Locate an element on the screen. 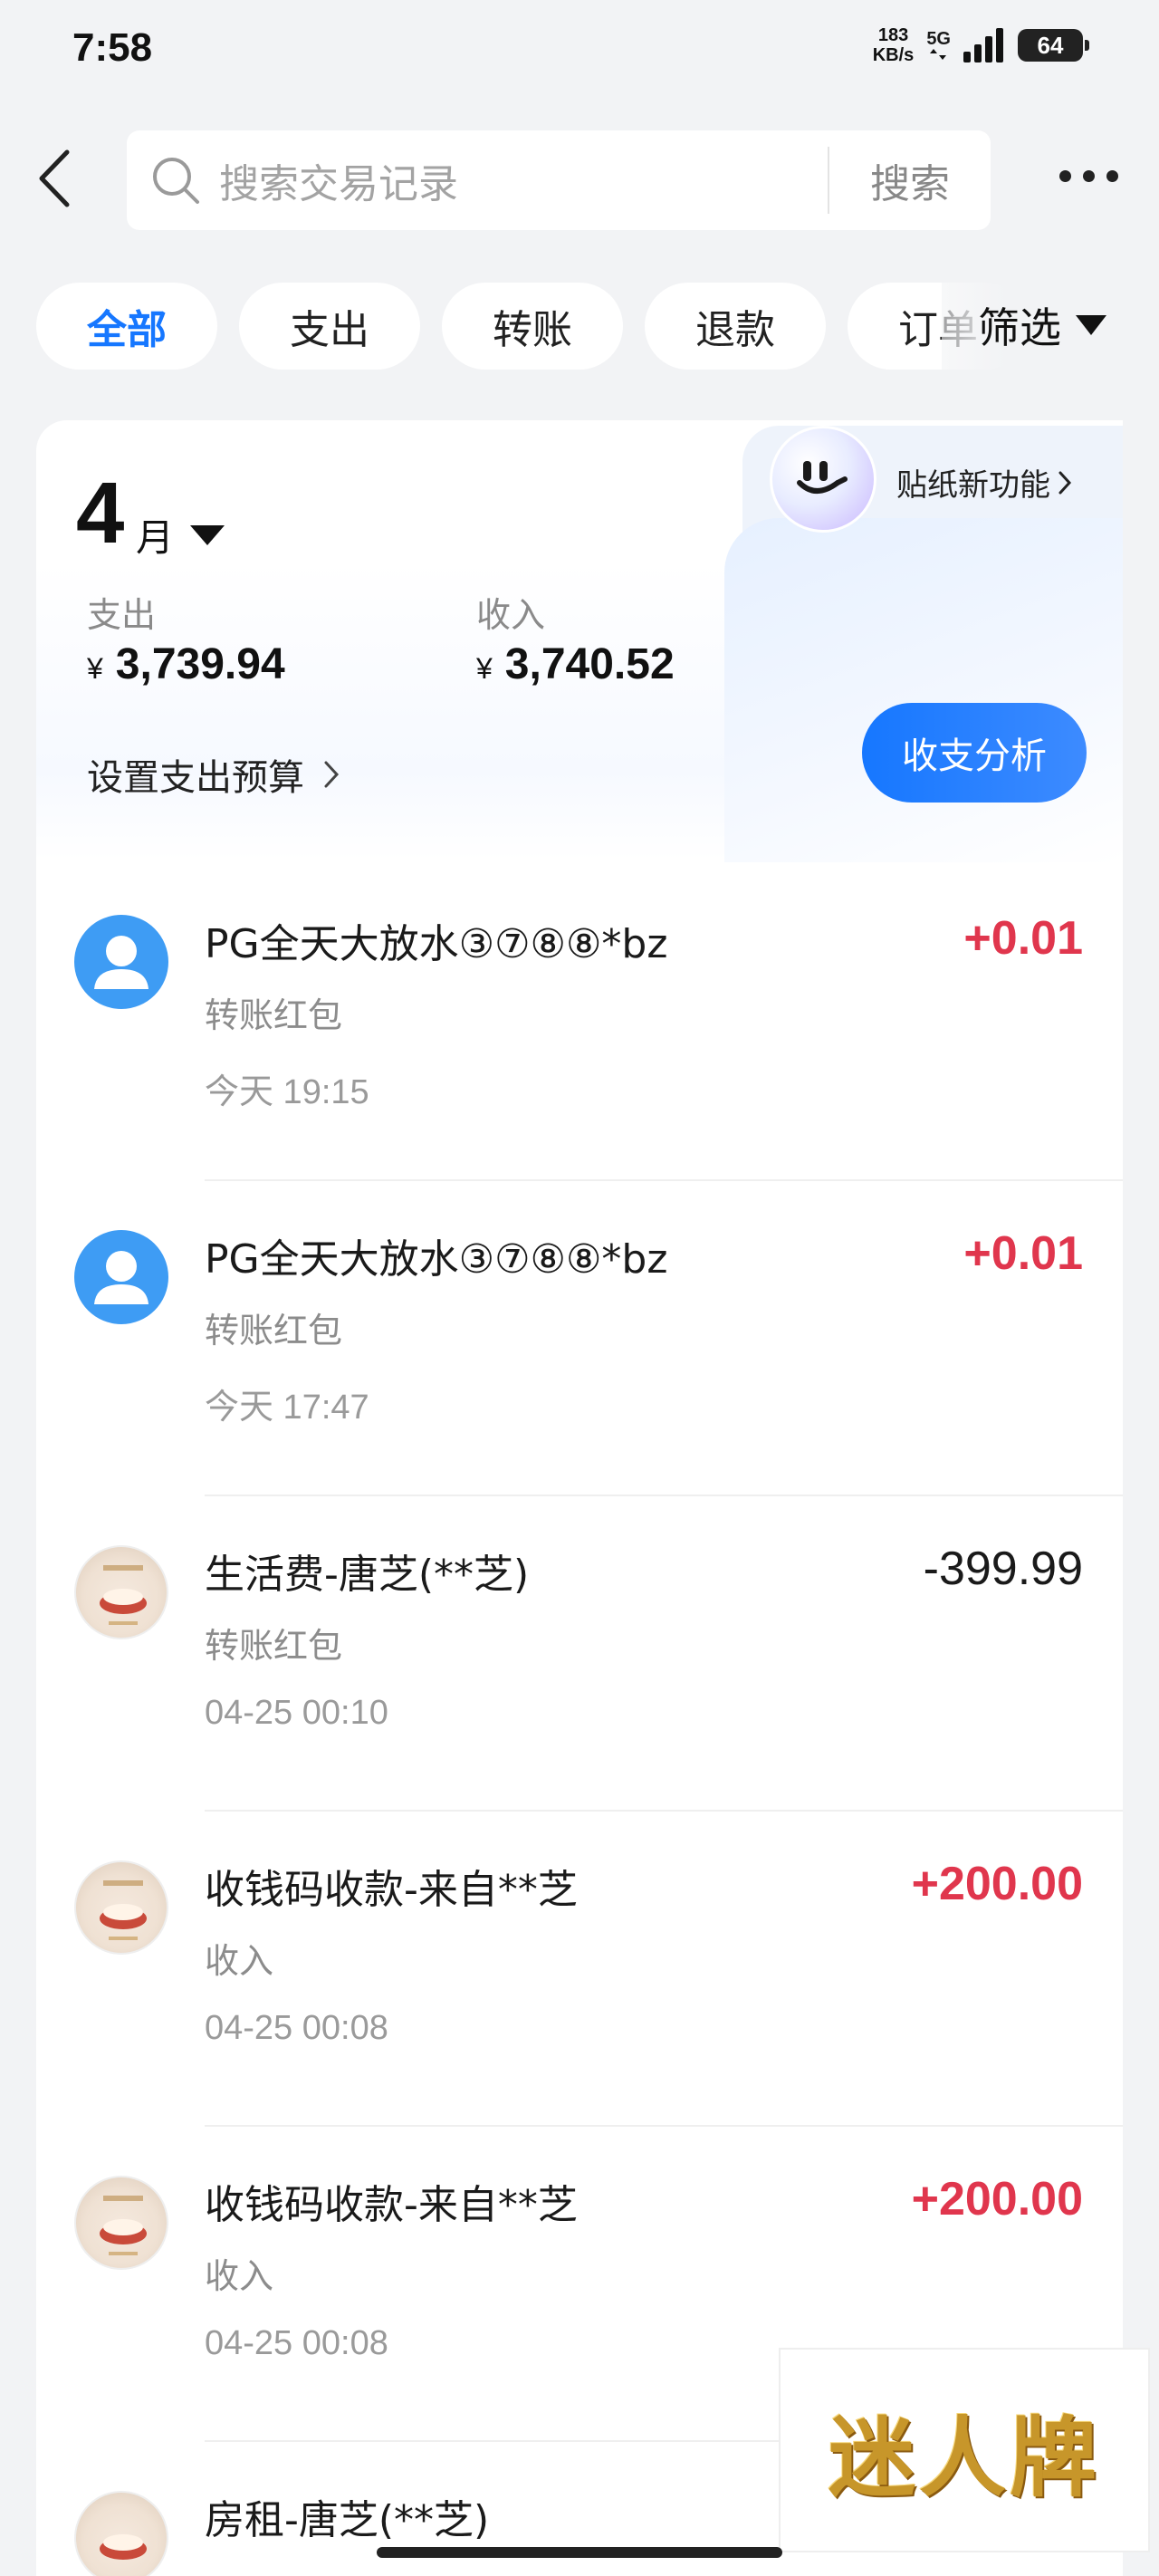  search-bar: 搜索交易记录 搜索 is located at coordinates (559, 180).